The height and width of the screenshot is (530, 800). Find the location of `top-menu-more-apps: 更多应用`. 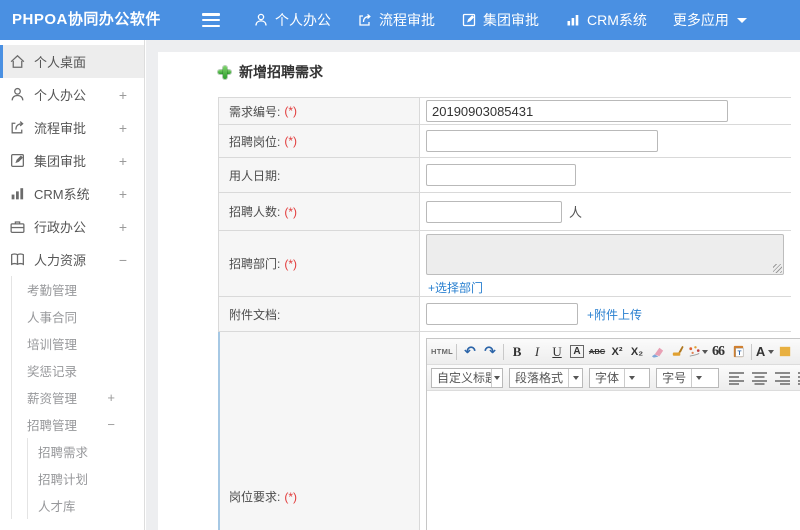

top-menu-more-apps: 更多应用 is located at coordinates (710, 20).